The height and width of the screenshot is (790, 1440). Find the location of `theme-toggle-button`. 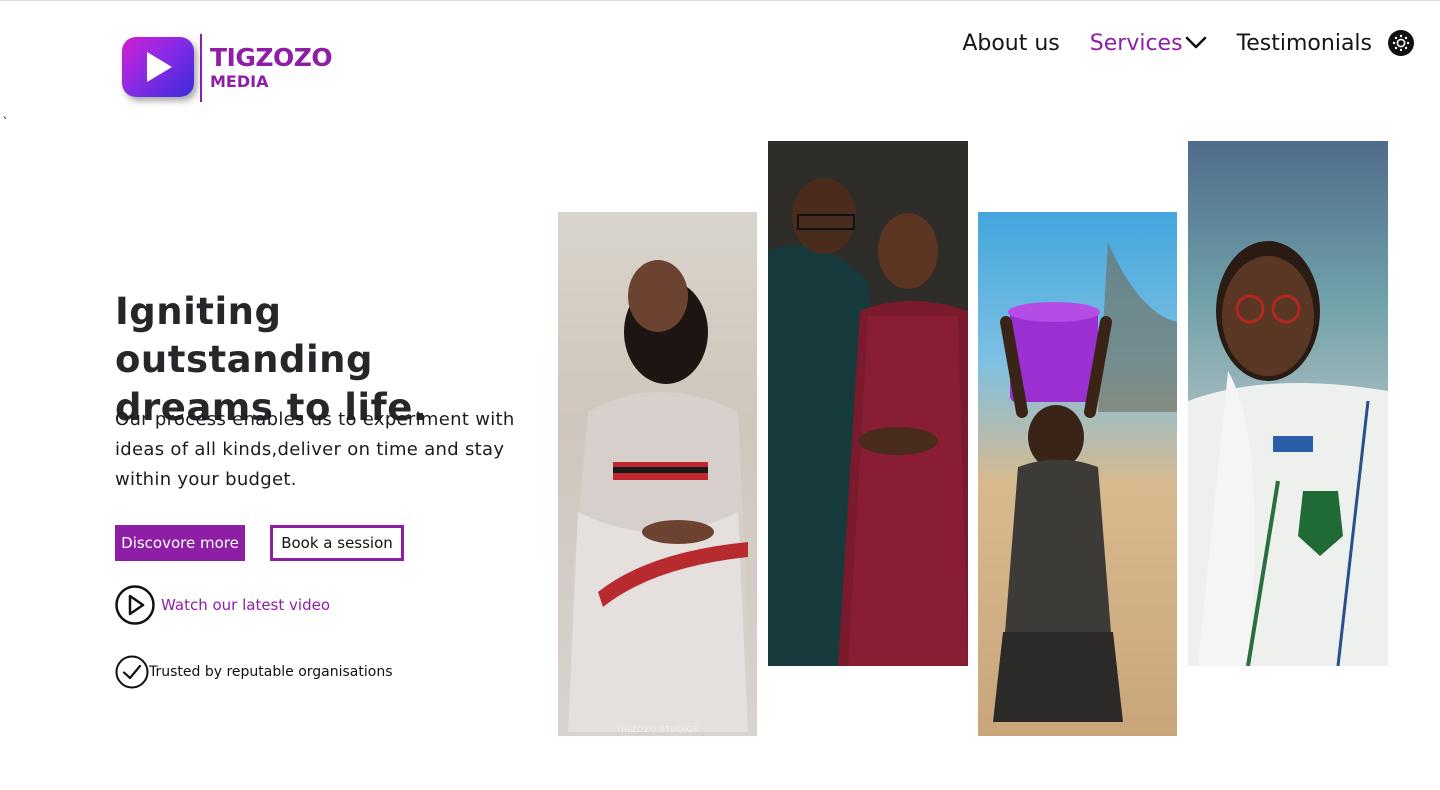

theme-toggle-button is located at coordinates (1401, 43).